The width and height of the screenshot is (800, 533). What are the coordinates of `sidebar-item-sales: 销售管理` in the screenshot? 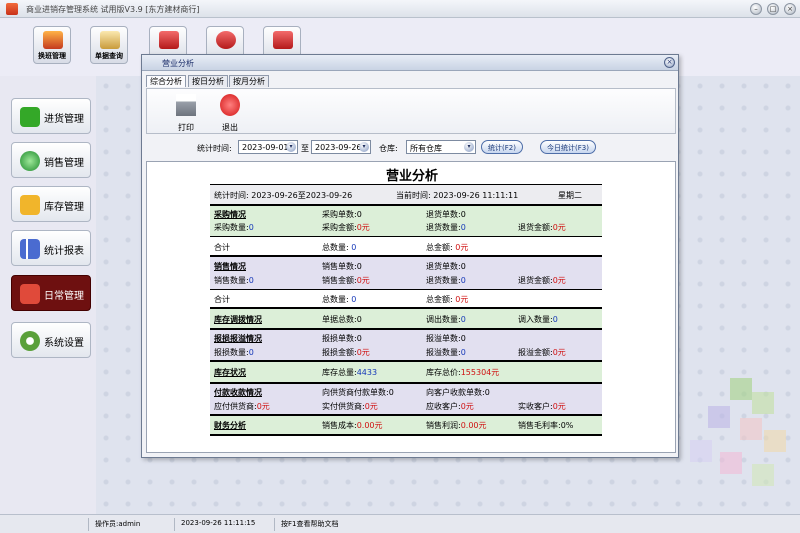 It's located at (51, 160).